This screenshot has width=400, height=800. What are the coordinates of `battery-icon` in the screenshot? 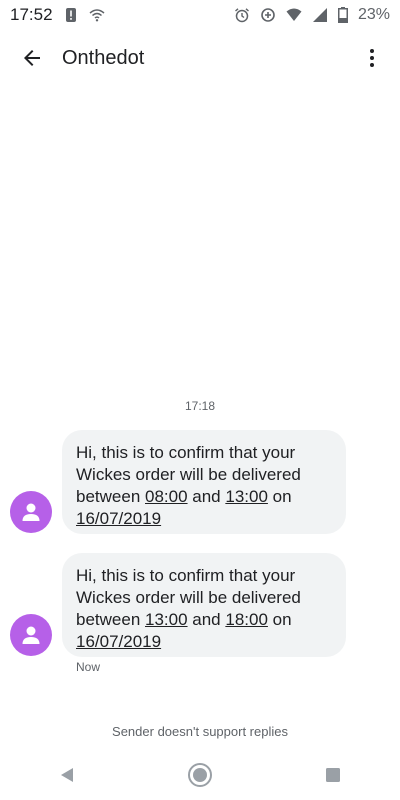 It's located at (342, 15).